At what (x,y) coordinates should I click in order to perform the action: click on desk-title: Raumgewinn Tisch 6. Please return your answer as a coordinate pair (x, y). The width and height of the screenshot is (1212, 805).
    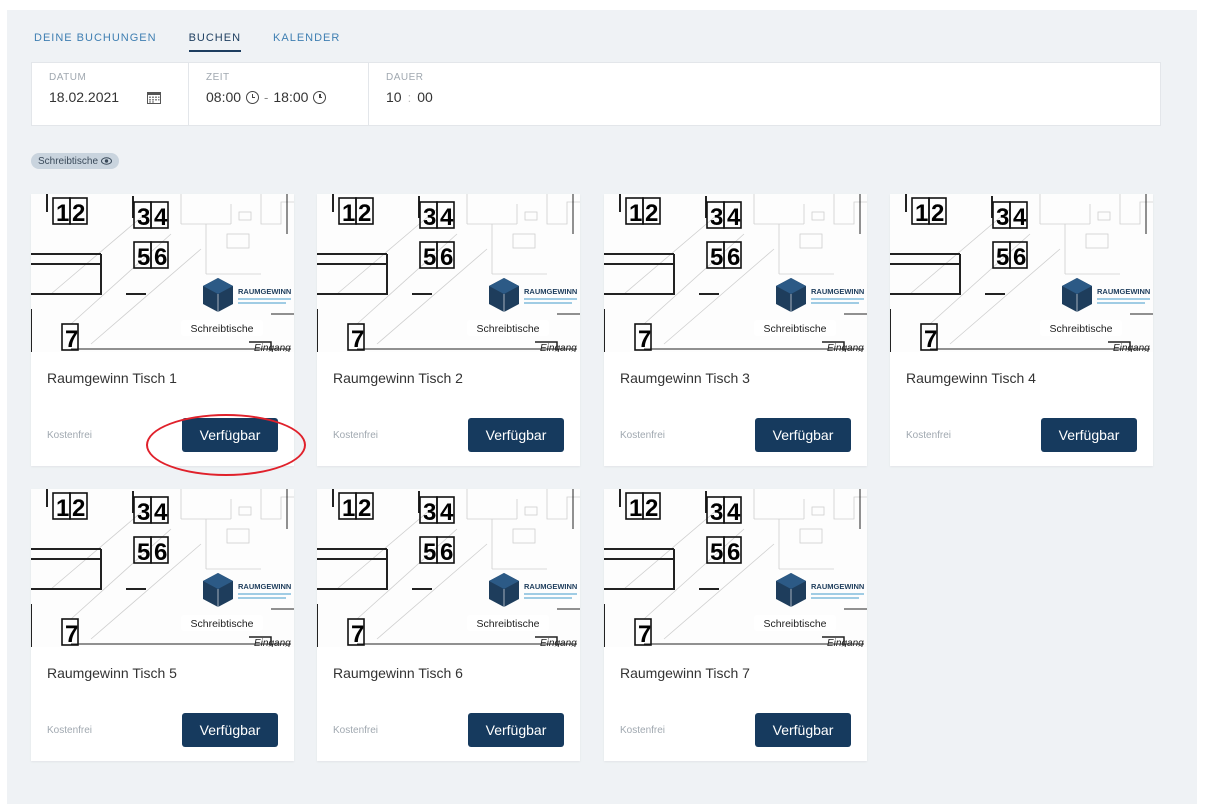
    Looking at the image, I should click on (398, 673).